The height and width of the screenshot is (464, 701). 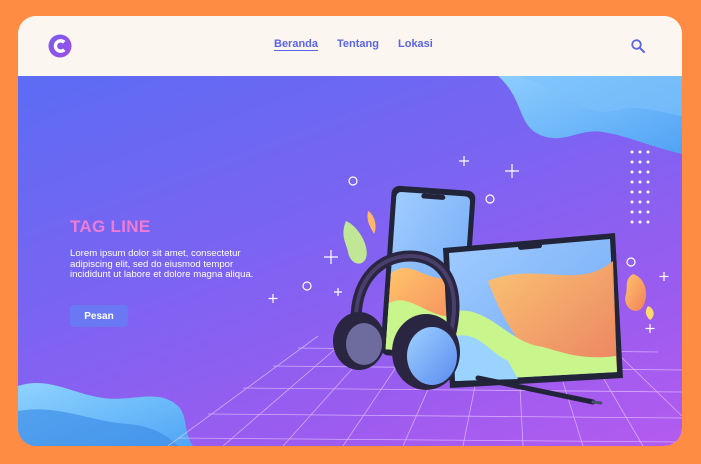 I want to click on nav-link-lokasi: Lokasi, so click(x=415, y=44).